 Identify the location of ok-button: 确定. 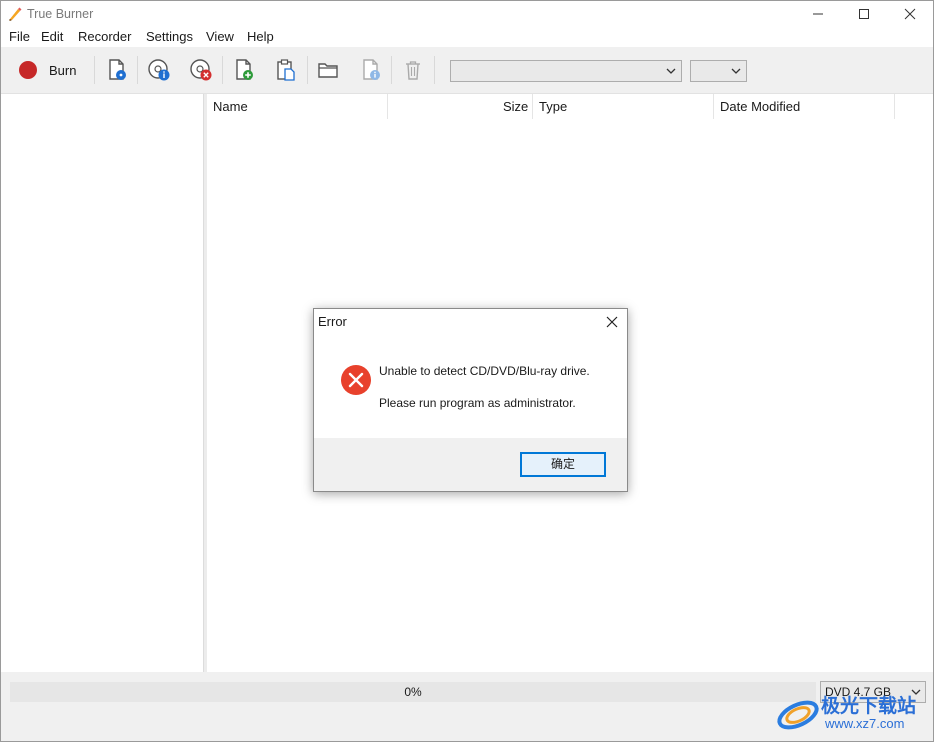
(563, 464).